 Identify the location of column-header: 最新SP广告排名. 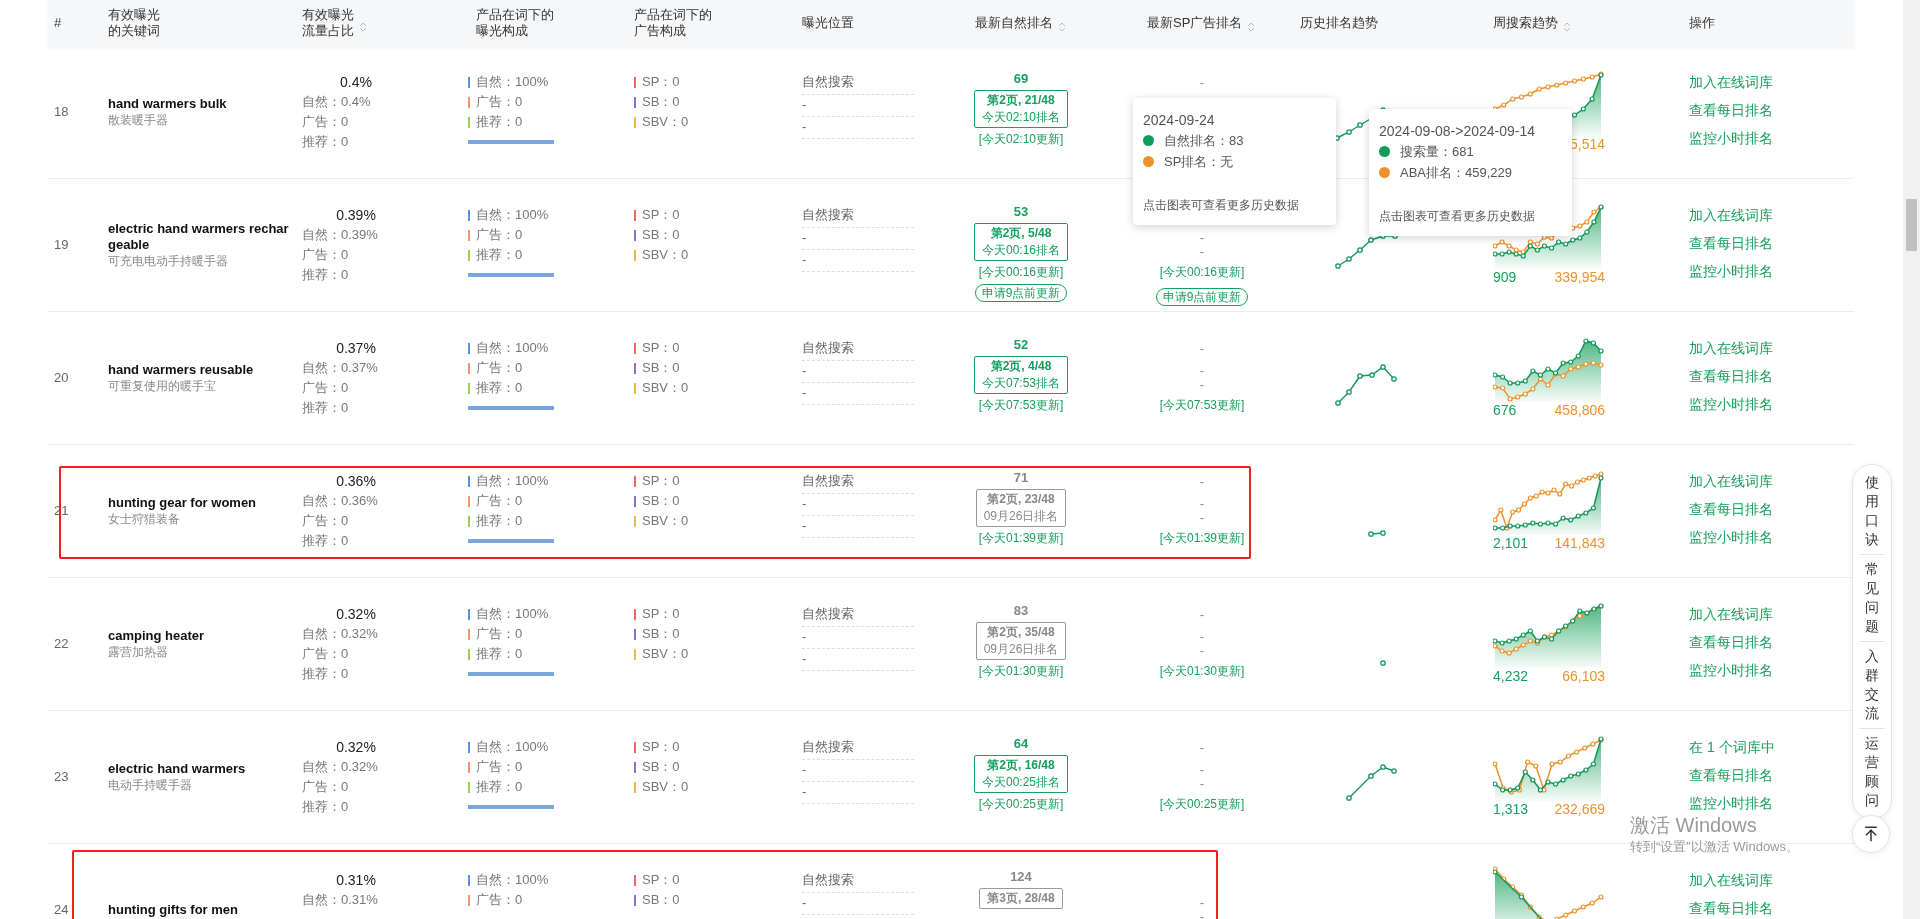
(1195, 23).